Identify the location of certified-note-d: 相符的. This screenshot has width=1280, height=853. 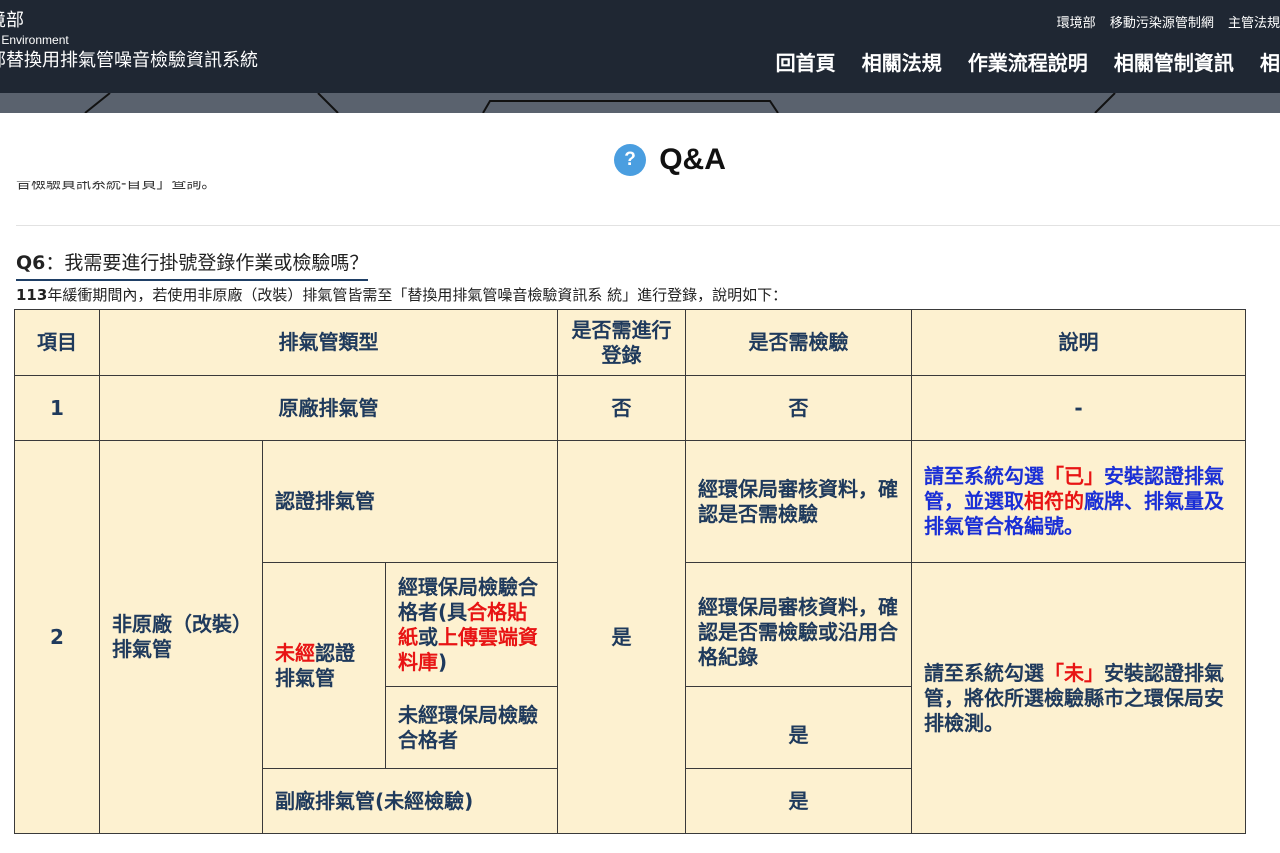
(1054, 501).